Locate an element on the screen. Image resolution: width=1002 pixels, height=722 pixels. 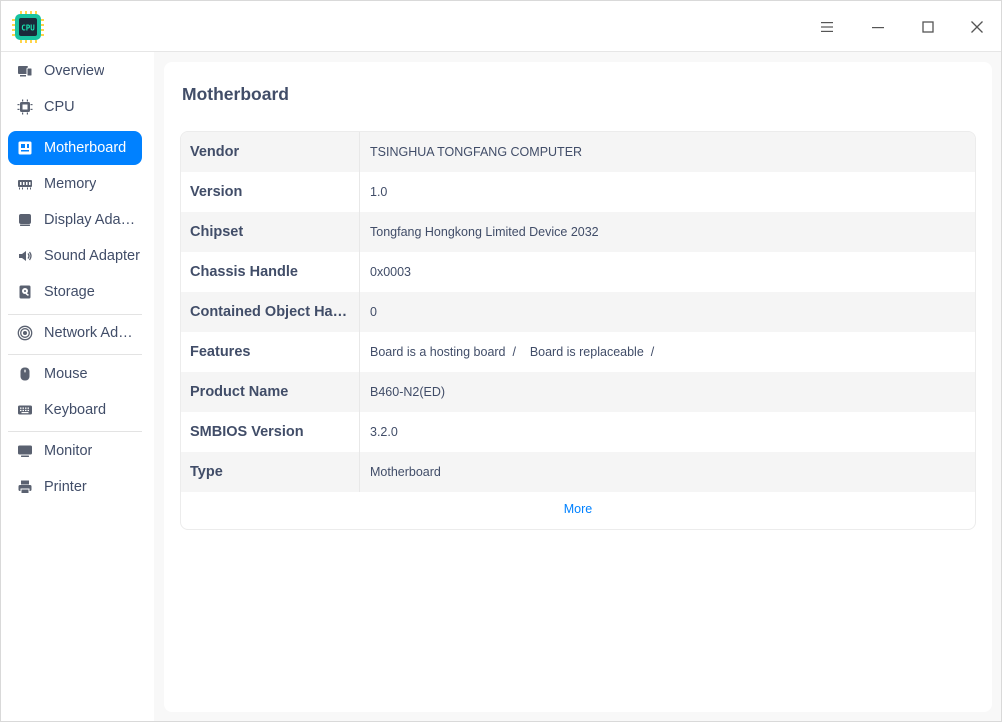
property-value: TSINGHUA TONGFANG COMPUTER is located at coordinates (476, 152).